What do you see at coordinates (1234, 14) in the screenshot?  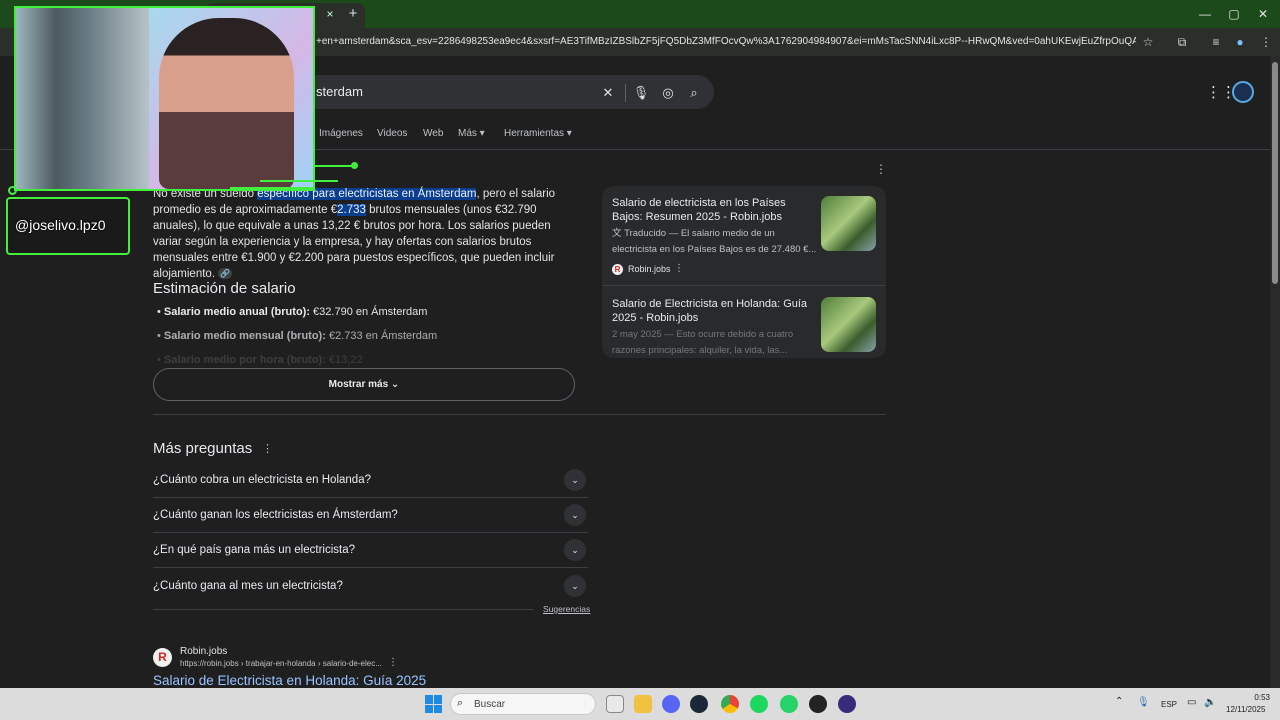 I see `maximize-button: ▢` at bounding box center [1234, 14].